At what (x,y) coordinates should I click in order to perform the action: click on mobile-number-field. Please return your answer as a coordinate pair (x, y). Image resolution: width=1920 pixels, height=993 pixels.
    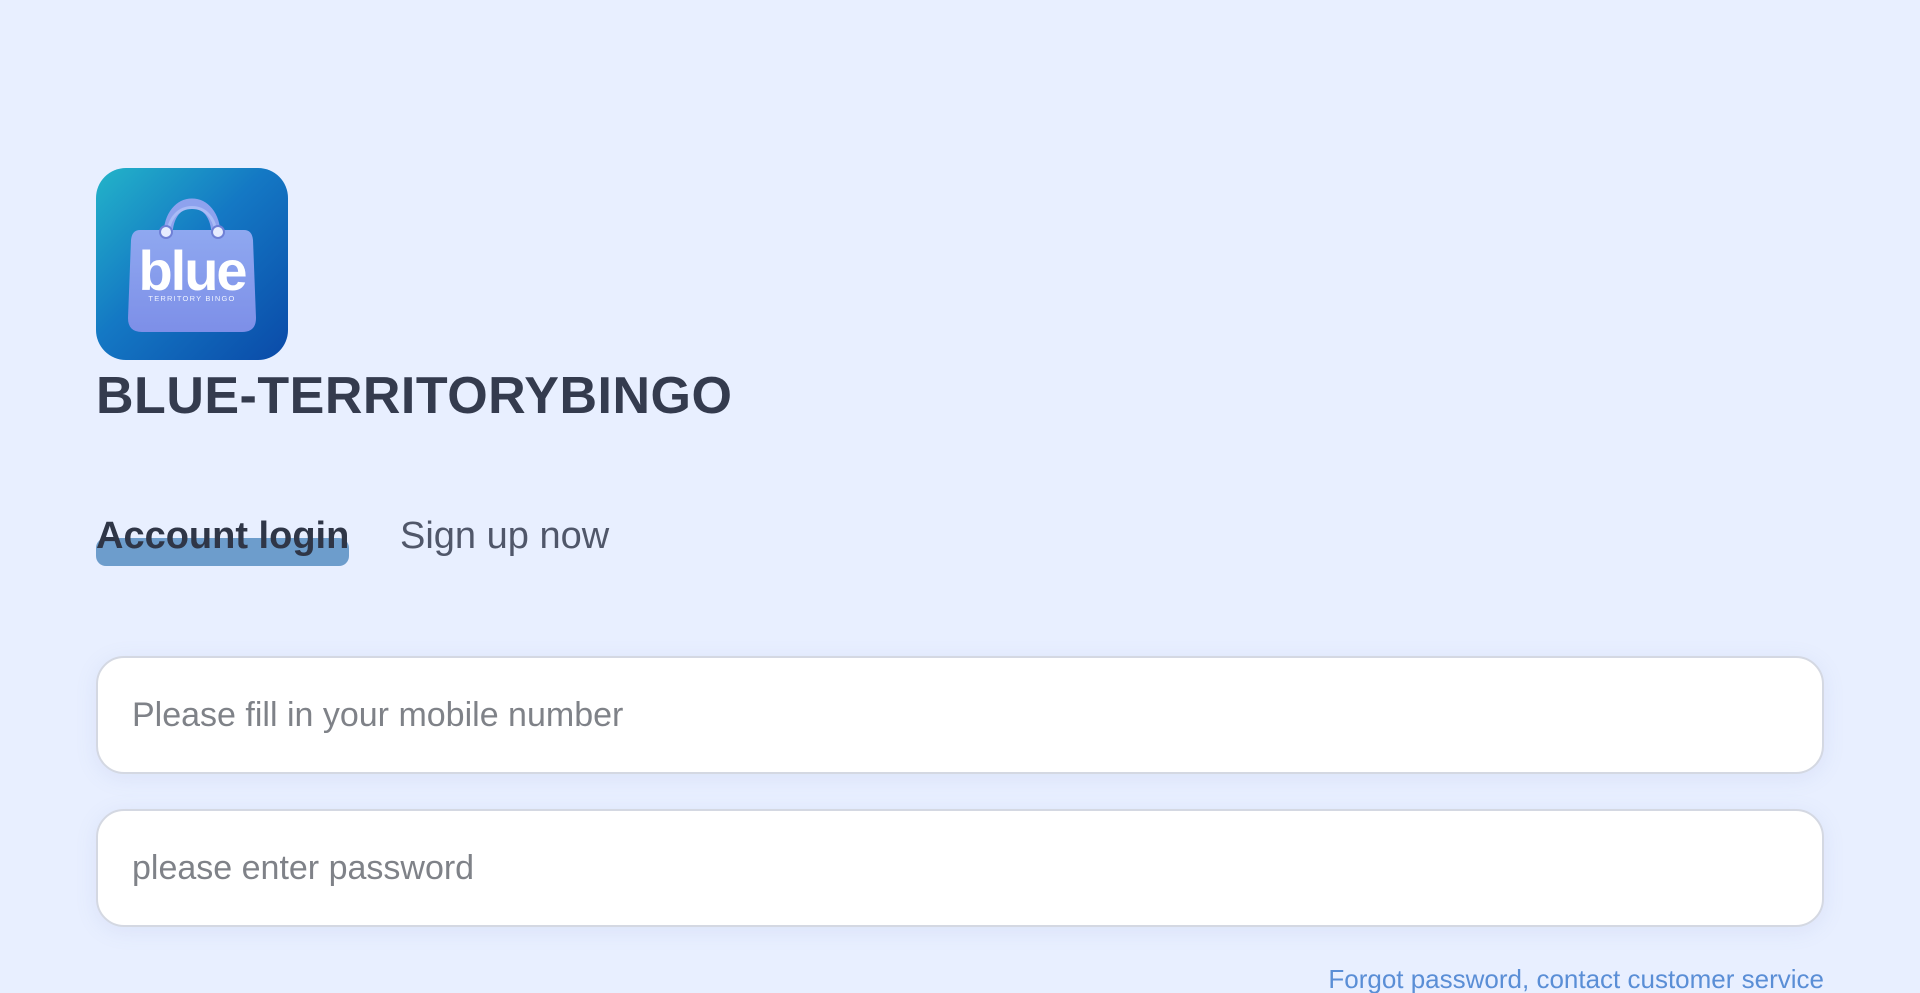
    Looking at the image, I should click on (960, 715).